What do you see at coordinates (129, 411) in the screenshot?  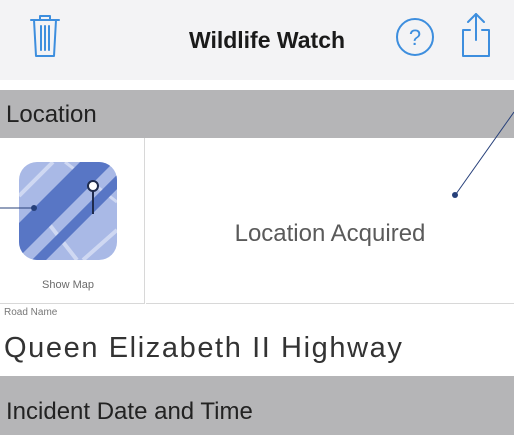 I see `incident-section-title: Incident Date and Time` at bounding box center [129, 411].